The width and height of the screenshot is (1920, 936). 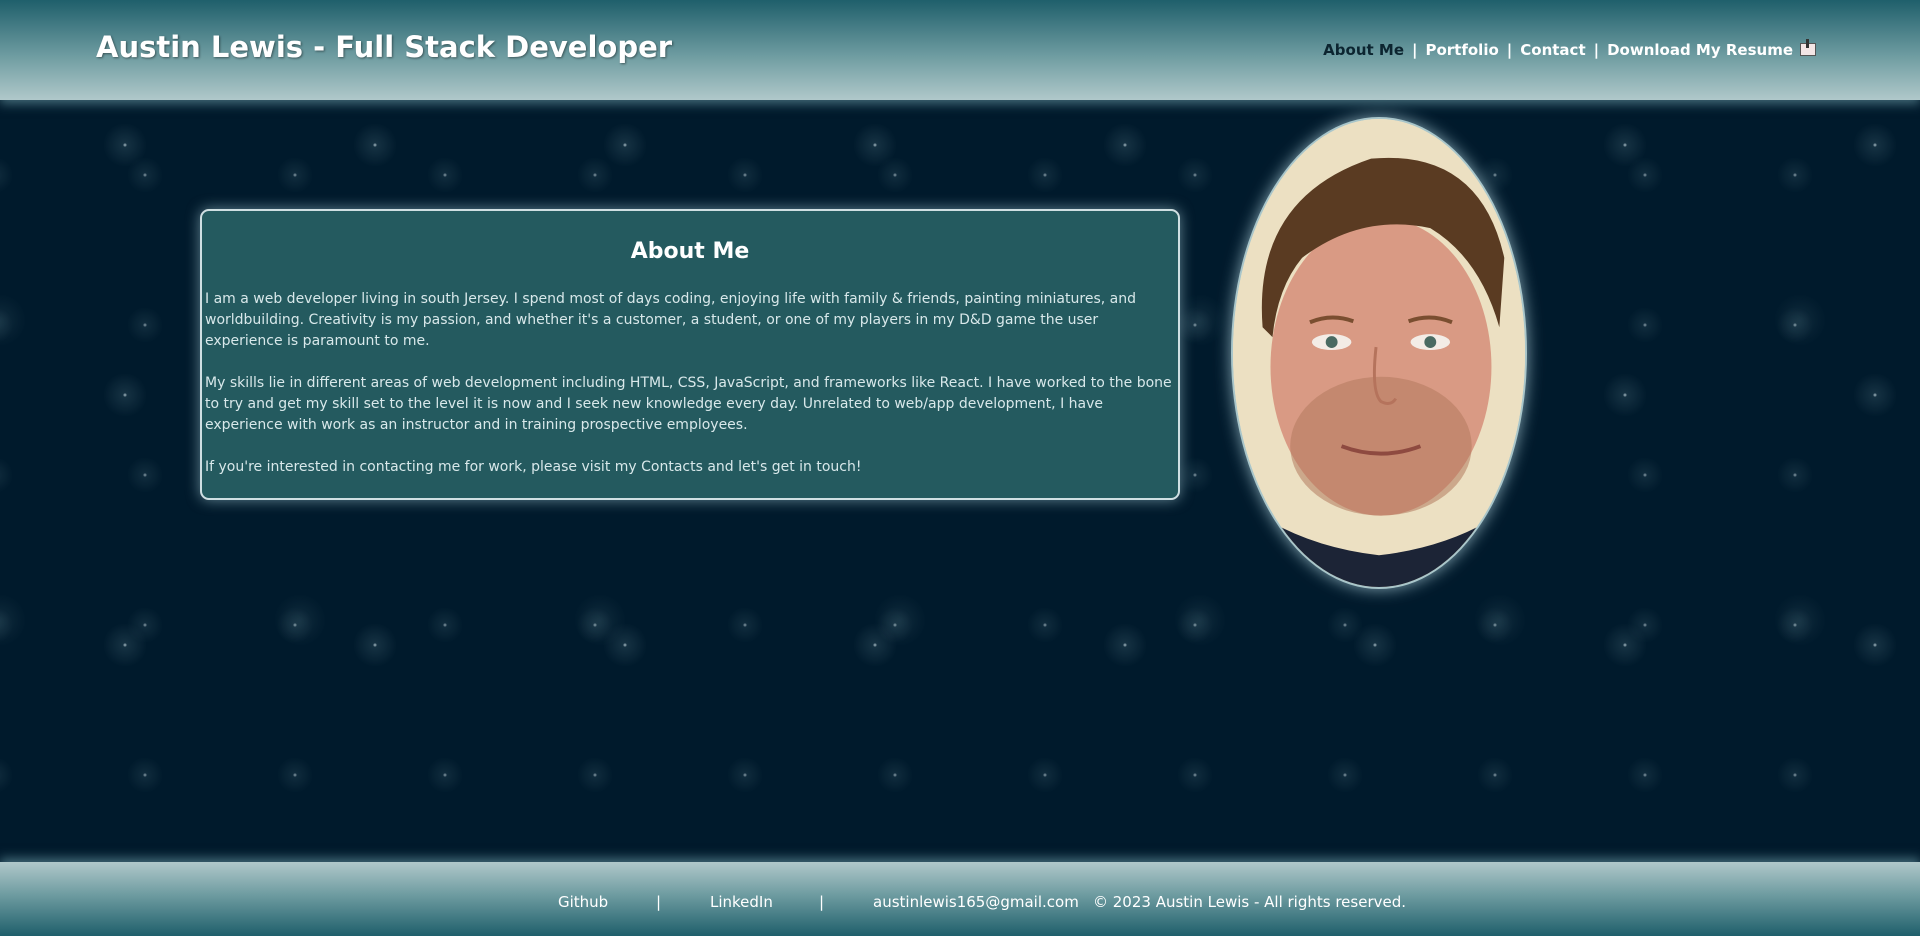 I want to click on nav-contact: Contact, so click(x=1552, y=50).